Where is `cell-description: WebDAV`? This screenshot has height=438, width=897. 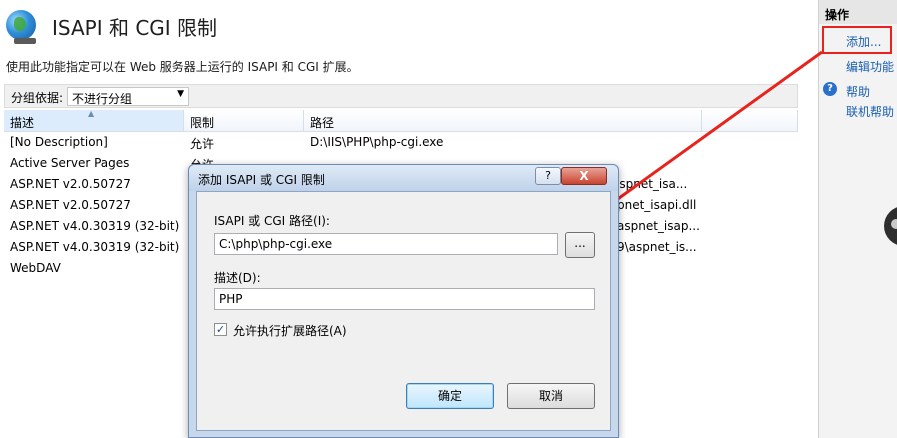 cell-description: WebDAV is located at coordinates (35, 268).